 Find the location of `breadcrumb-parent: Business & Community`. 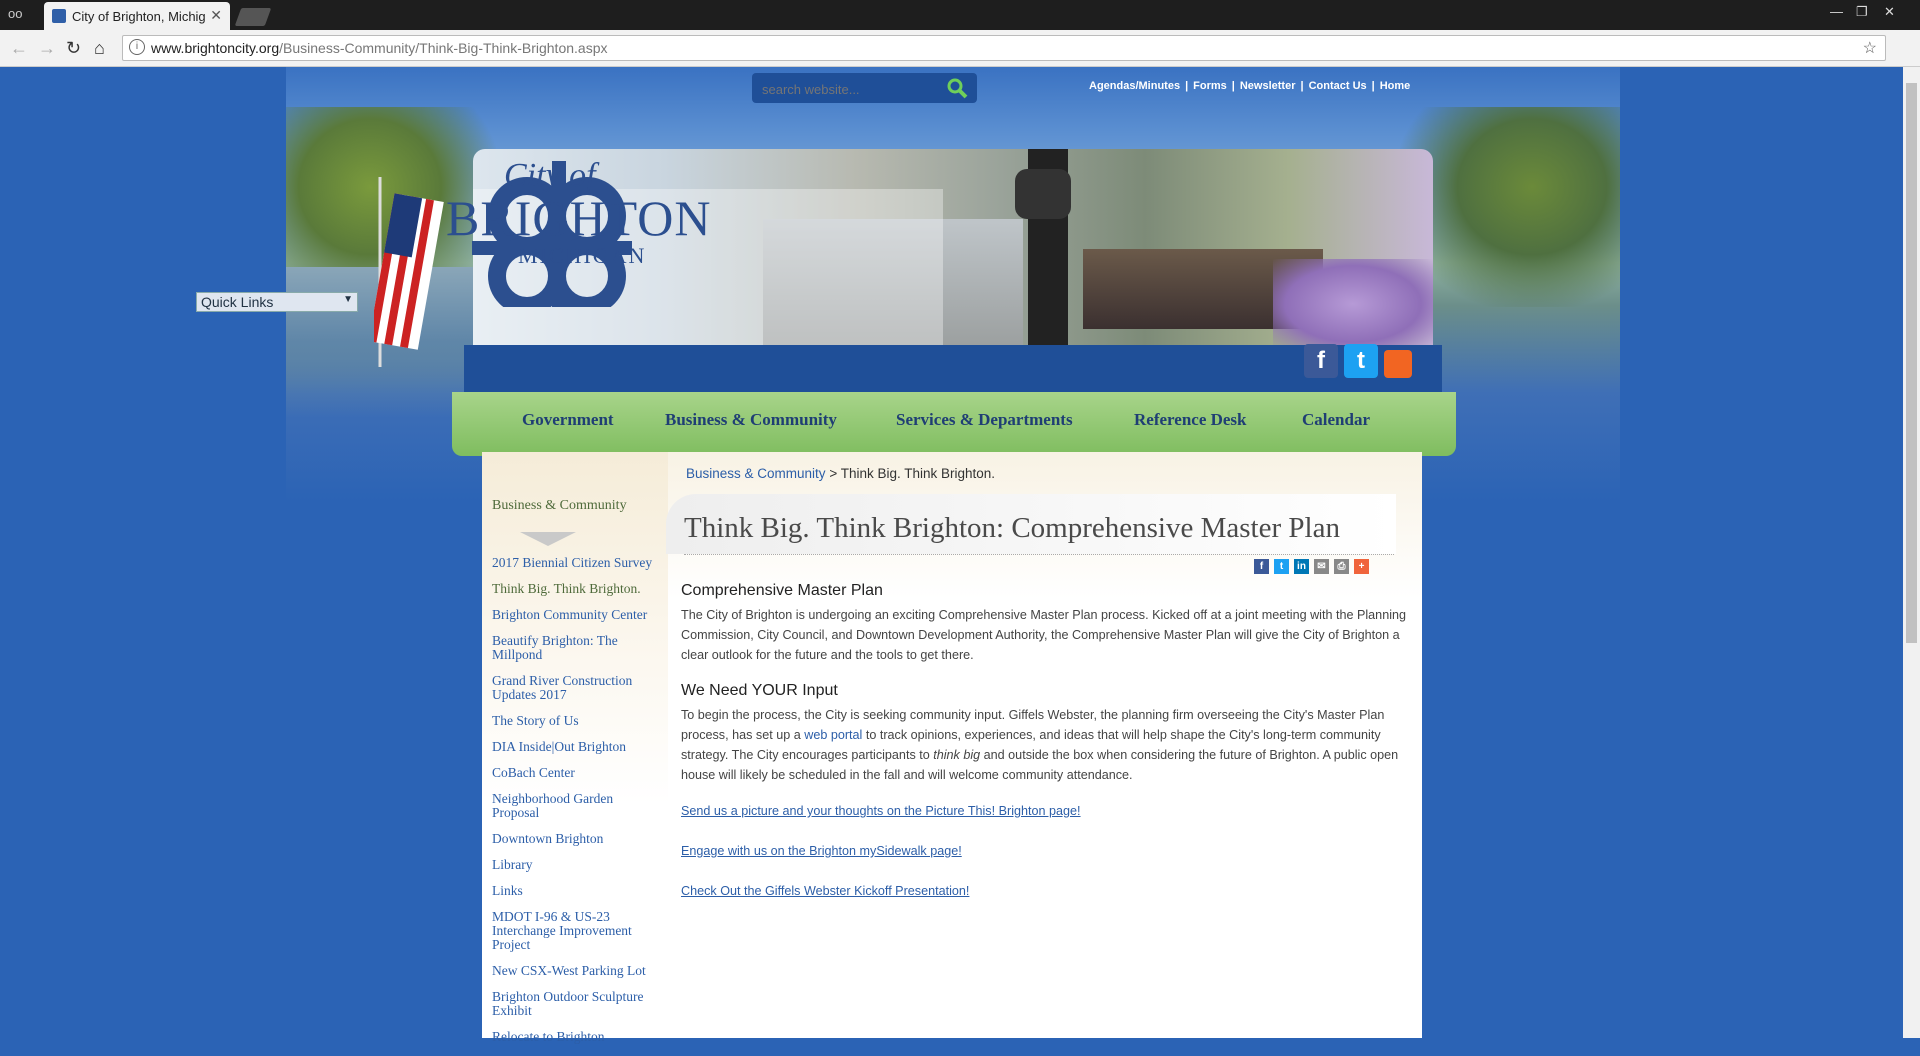

breadcrumb-parent: Business & Community is located at coordinates (756, 473).